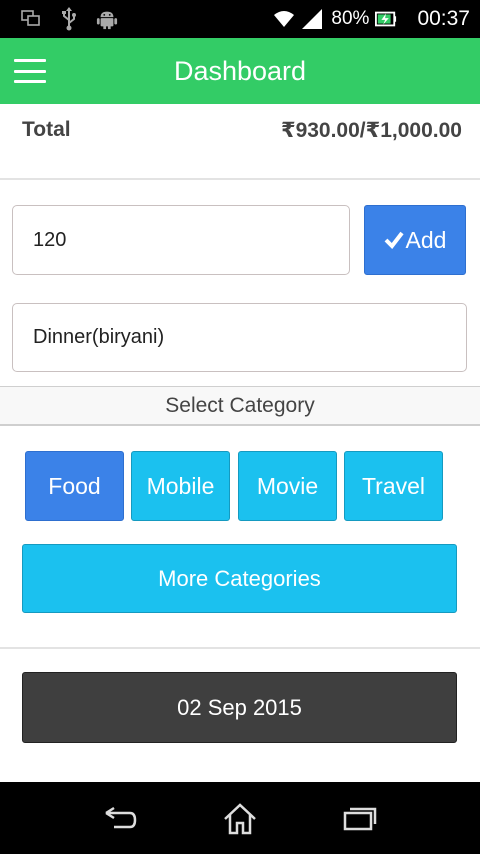  Describe the element at coordinates (30, 71) in the screenshot. I see `menu-icon` at that location.